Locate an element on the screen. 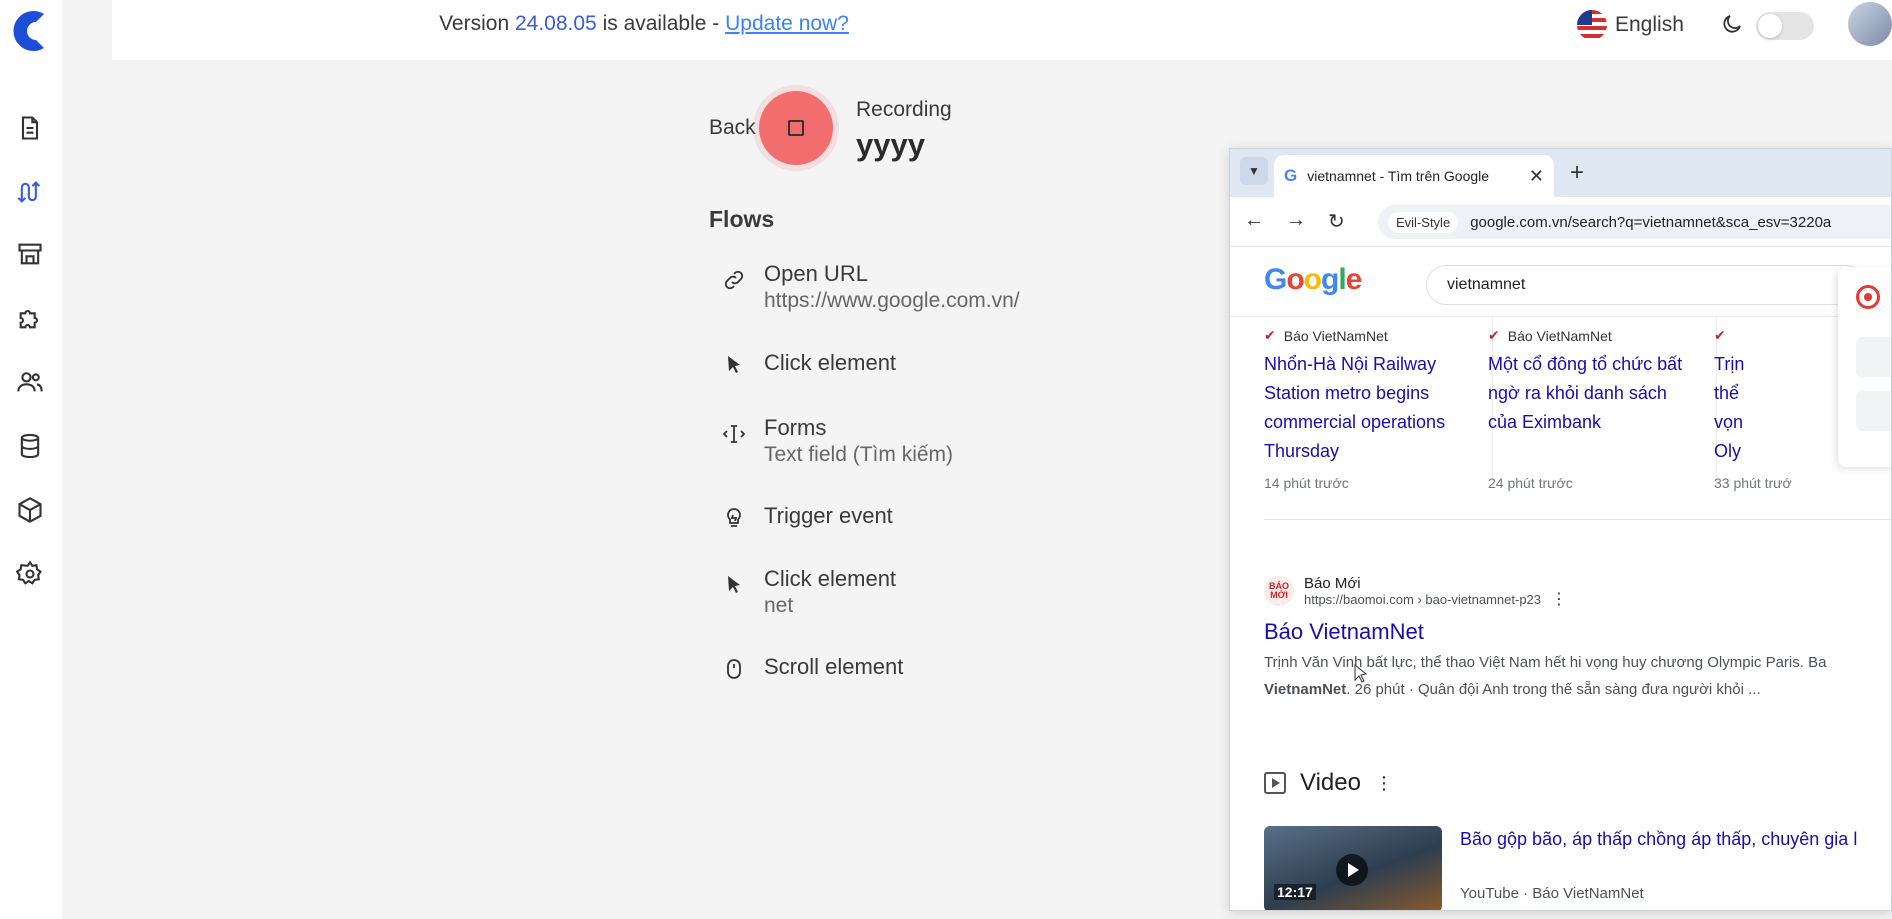 This screenshot has width=1892, height=919. flow-subtitle: https://www.google.com.vn/ is located at coordinates (892, 300).